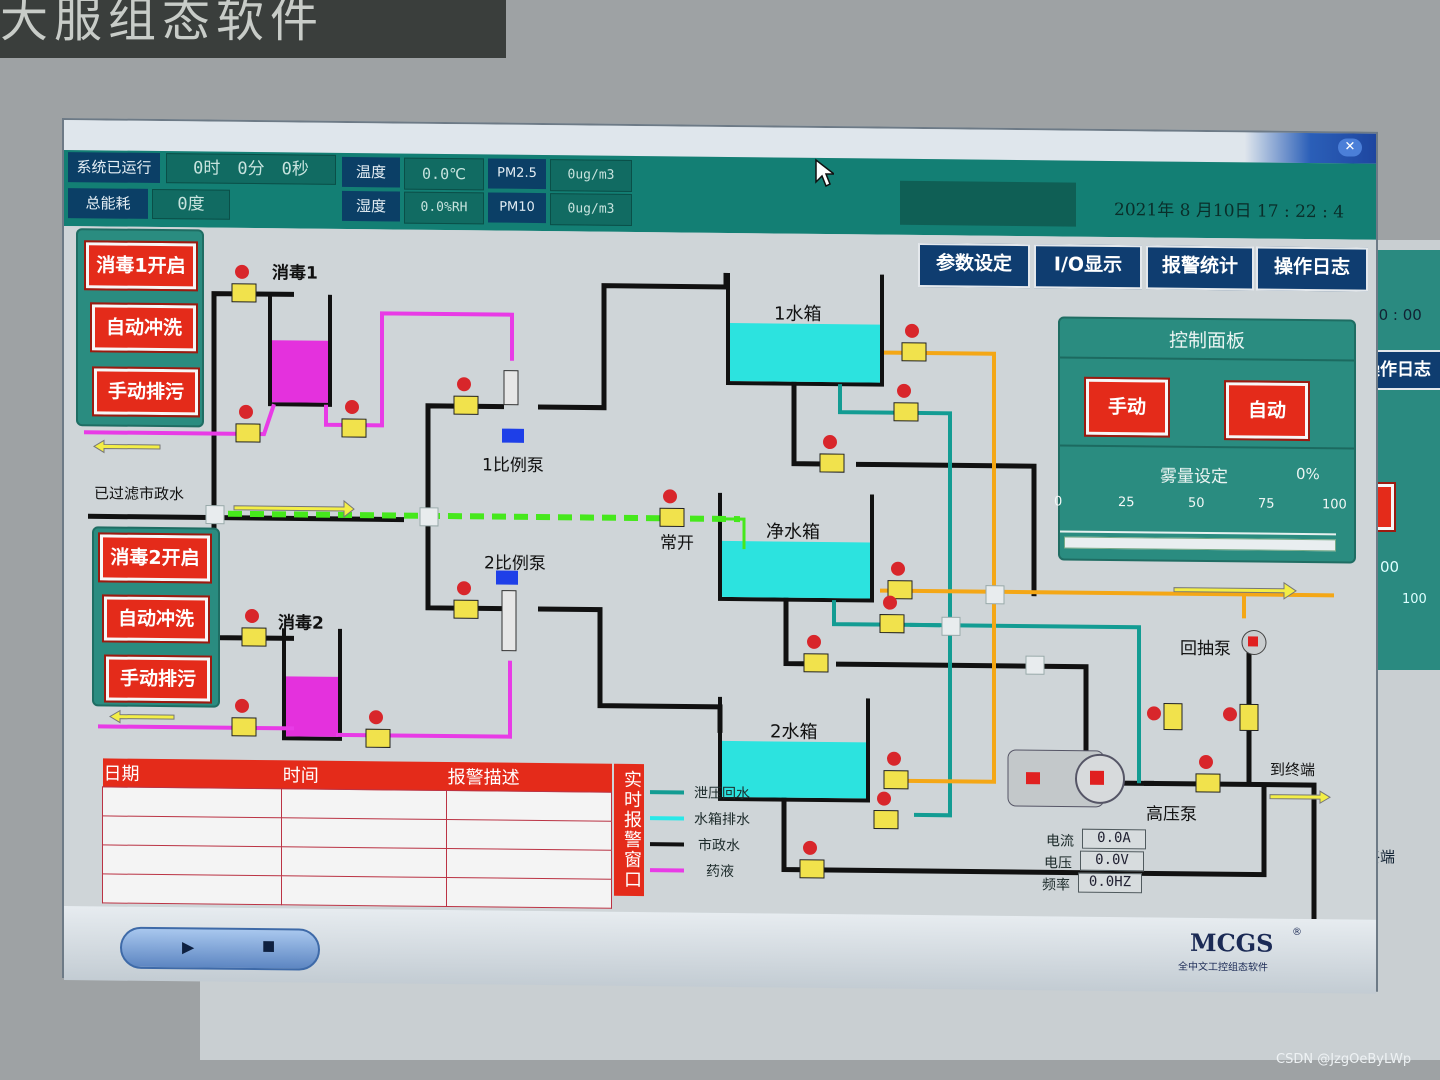  Describe the element at coordinates (191, 204) in the screenshot. I see `energy-value: 0度` at that location.